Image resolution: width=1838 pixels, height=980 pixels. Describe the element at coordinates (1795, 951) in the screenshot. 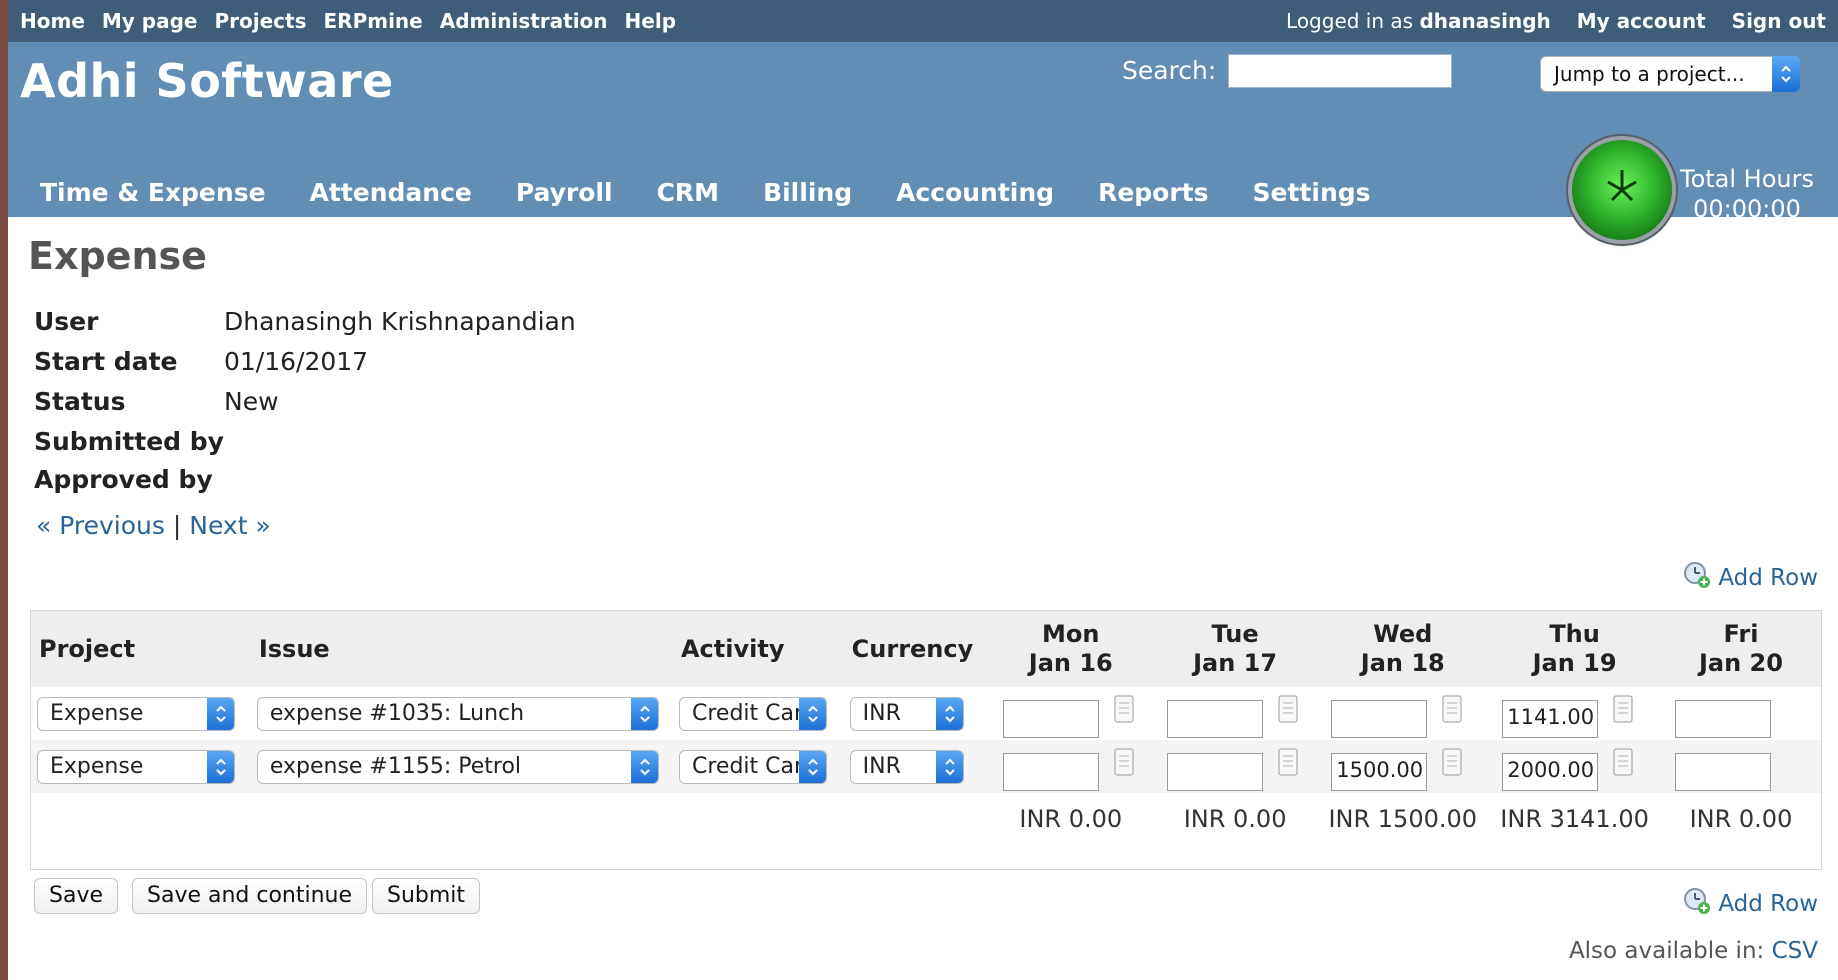

I see `csv-link: CSV` at that location.